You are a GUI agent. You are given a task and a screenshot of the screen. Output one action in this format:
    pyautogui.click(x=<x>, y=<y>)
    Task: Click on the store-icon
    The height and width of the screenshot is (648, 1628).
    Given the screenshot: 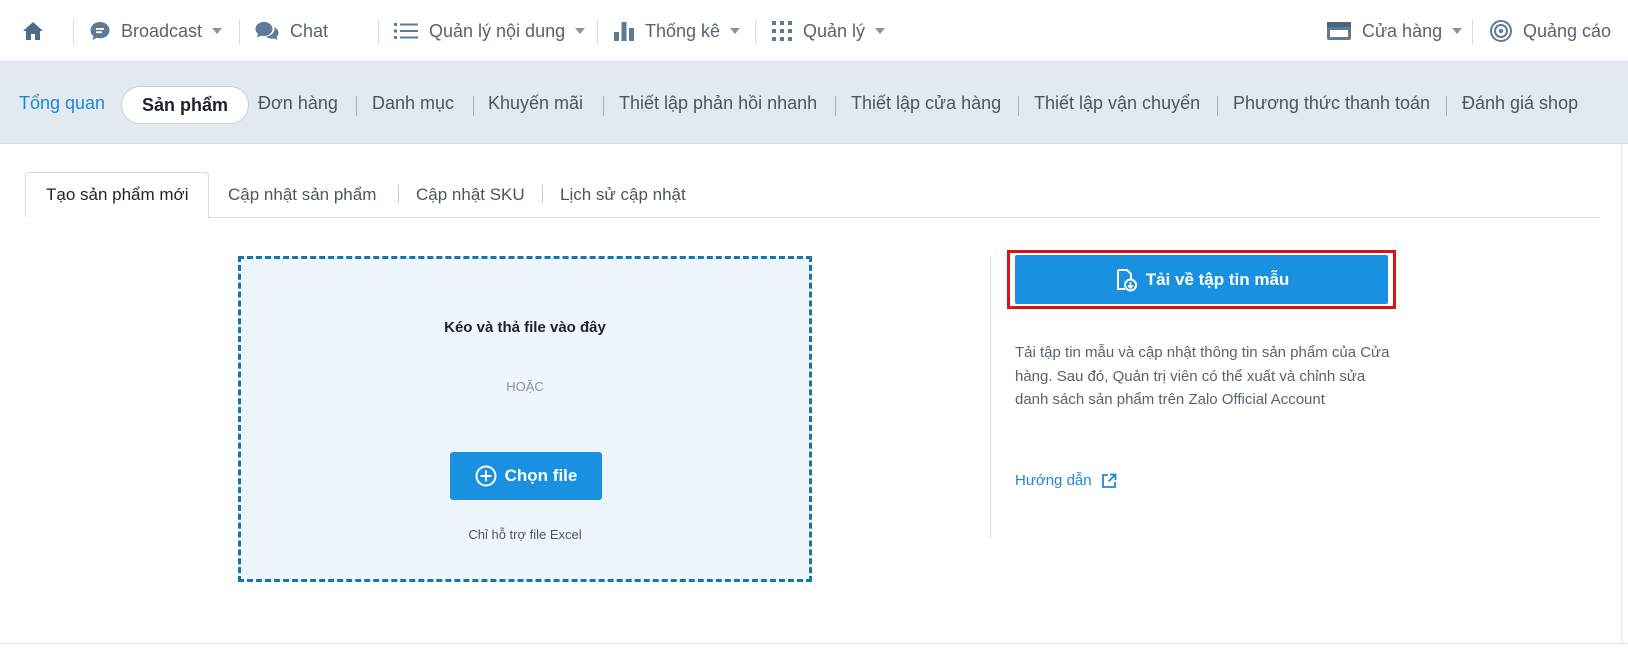 What is the action you would take?
    pyautogui.click(x=1339, y=31)
    